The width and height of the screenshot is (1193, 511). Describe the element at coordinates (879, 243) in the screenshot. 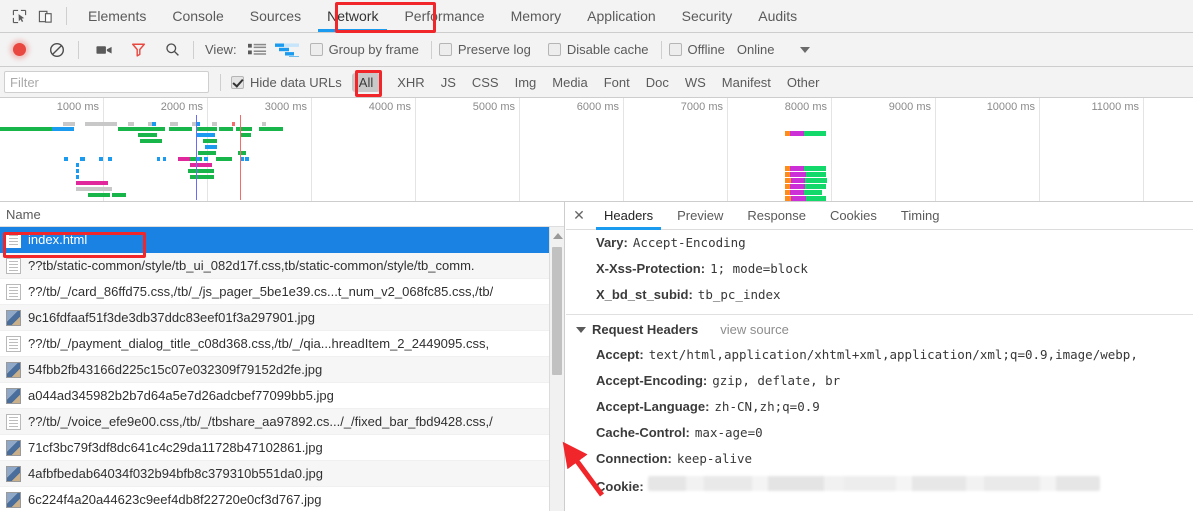

I see `header-row: Vary: Accept-Encoding` at that location.